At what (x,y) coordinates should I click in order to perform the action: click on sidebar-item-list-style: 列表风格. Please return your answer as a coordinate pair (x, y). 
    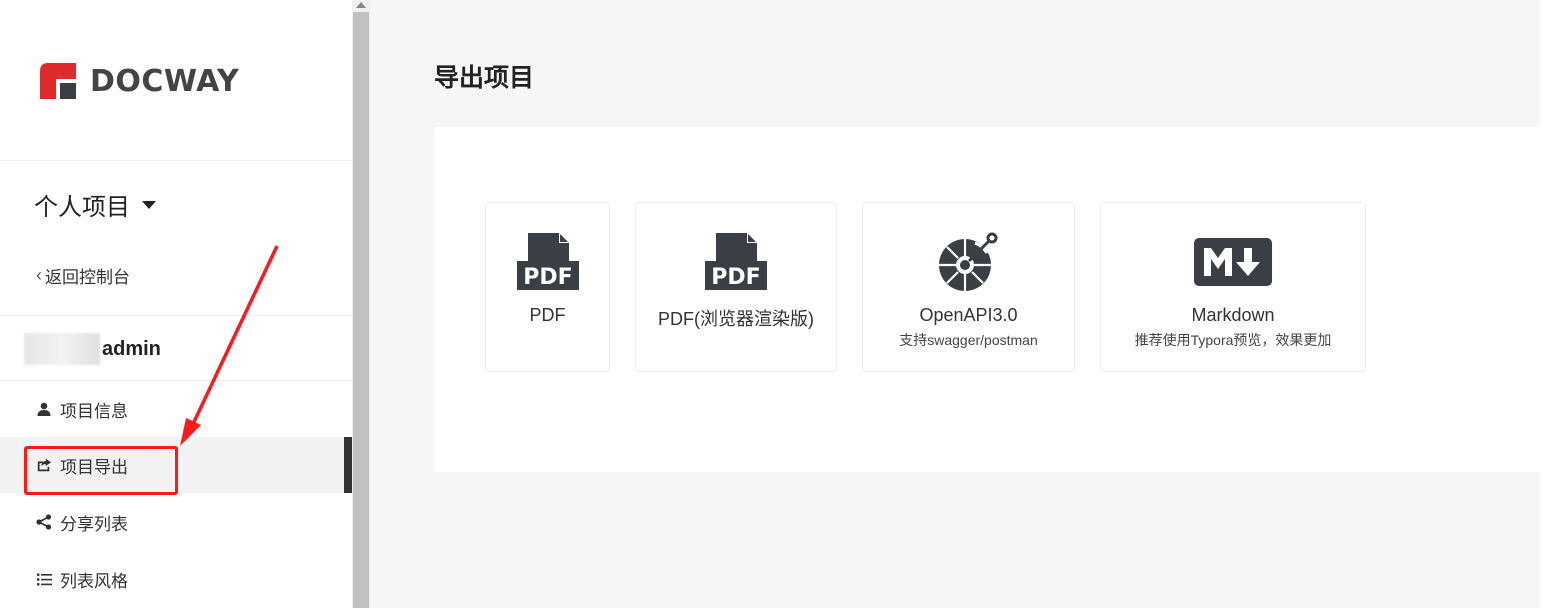
    Looking at the image, I should click on (172, 579).